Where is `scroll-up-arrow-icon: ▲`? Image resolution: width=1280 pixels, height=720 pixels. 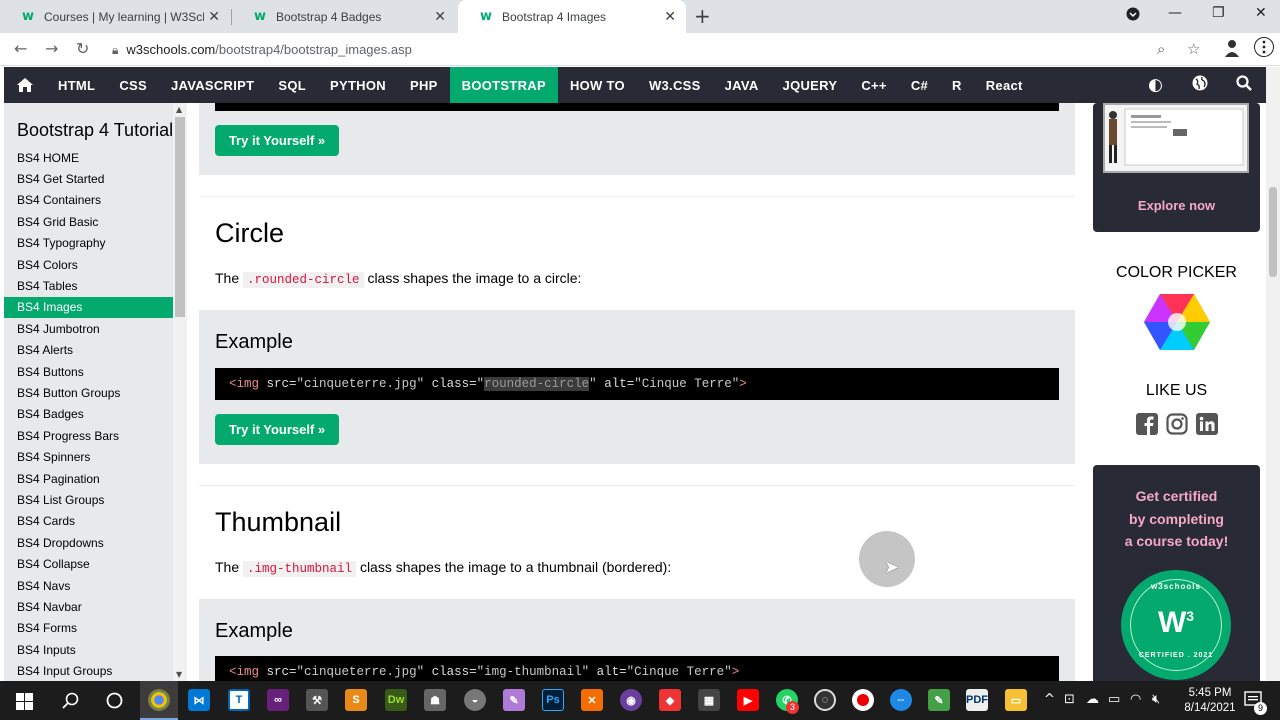 scroll-up-arrow-icon: ▲ is located at coordinates (179, 109).